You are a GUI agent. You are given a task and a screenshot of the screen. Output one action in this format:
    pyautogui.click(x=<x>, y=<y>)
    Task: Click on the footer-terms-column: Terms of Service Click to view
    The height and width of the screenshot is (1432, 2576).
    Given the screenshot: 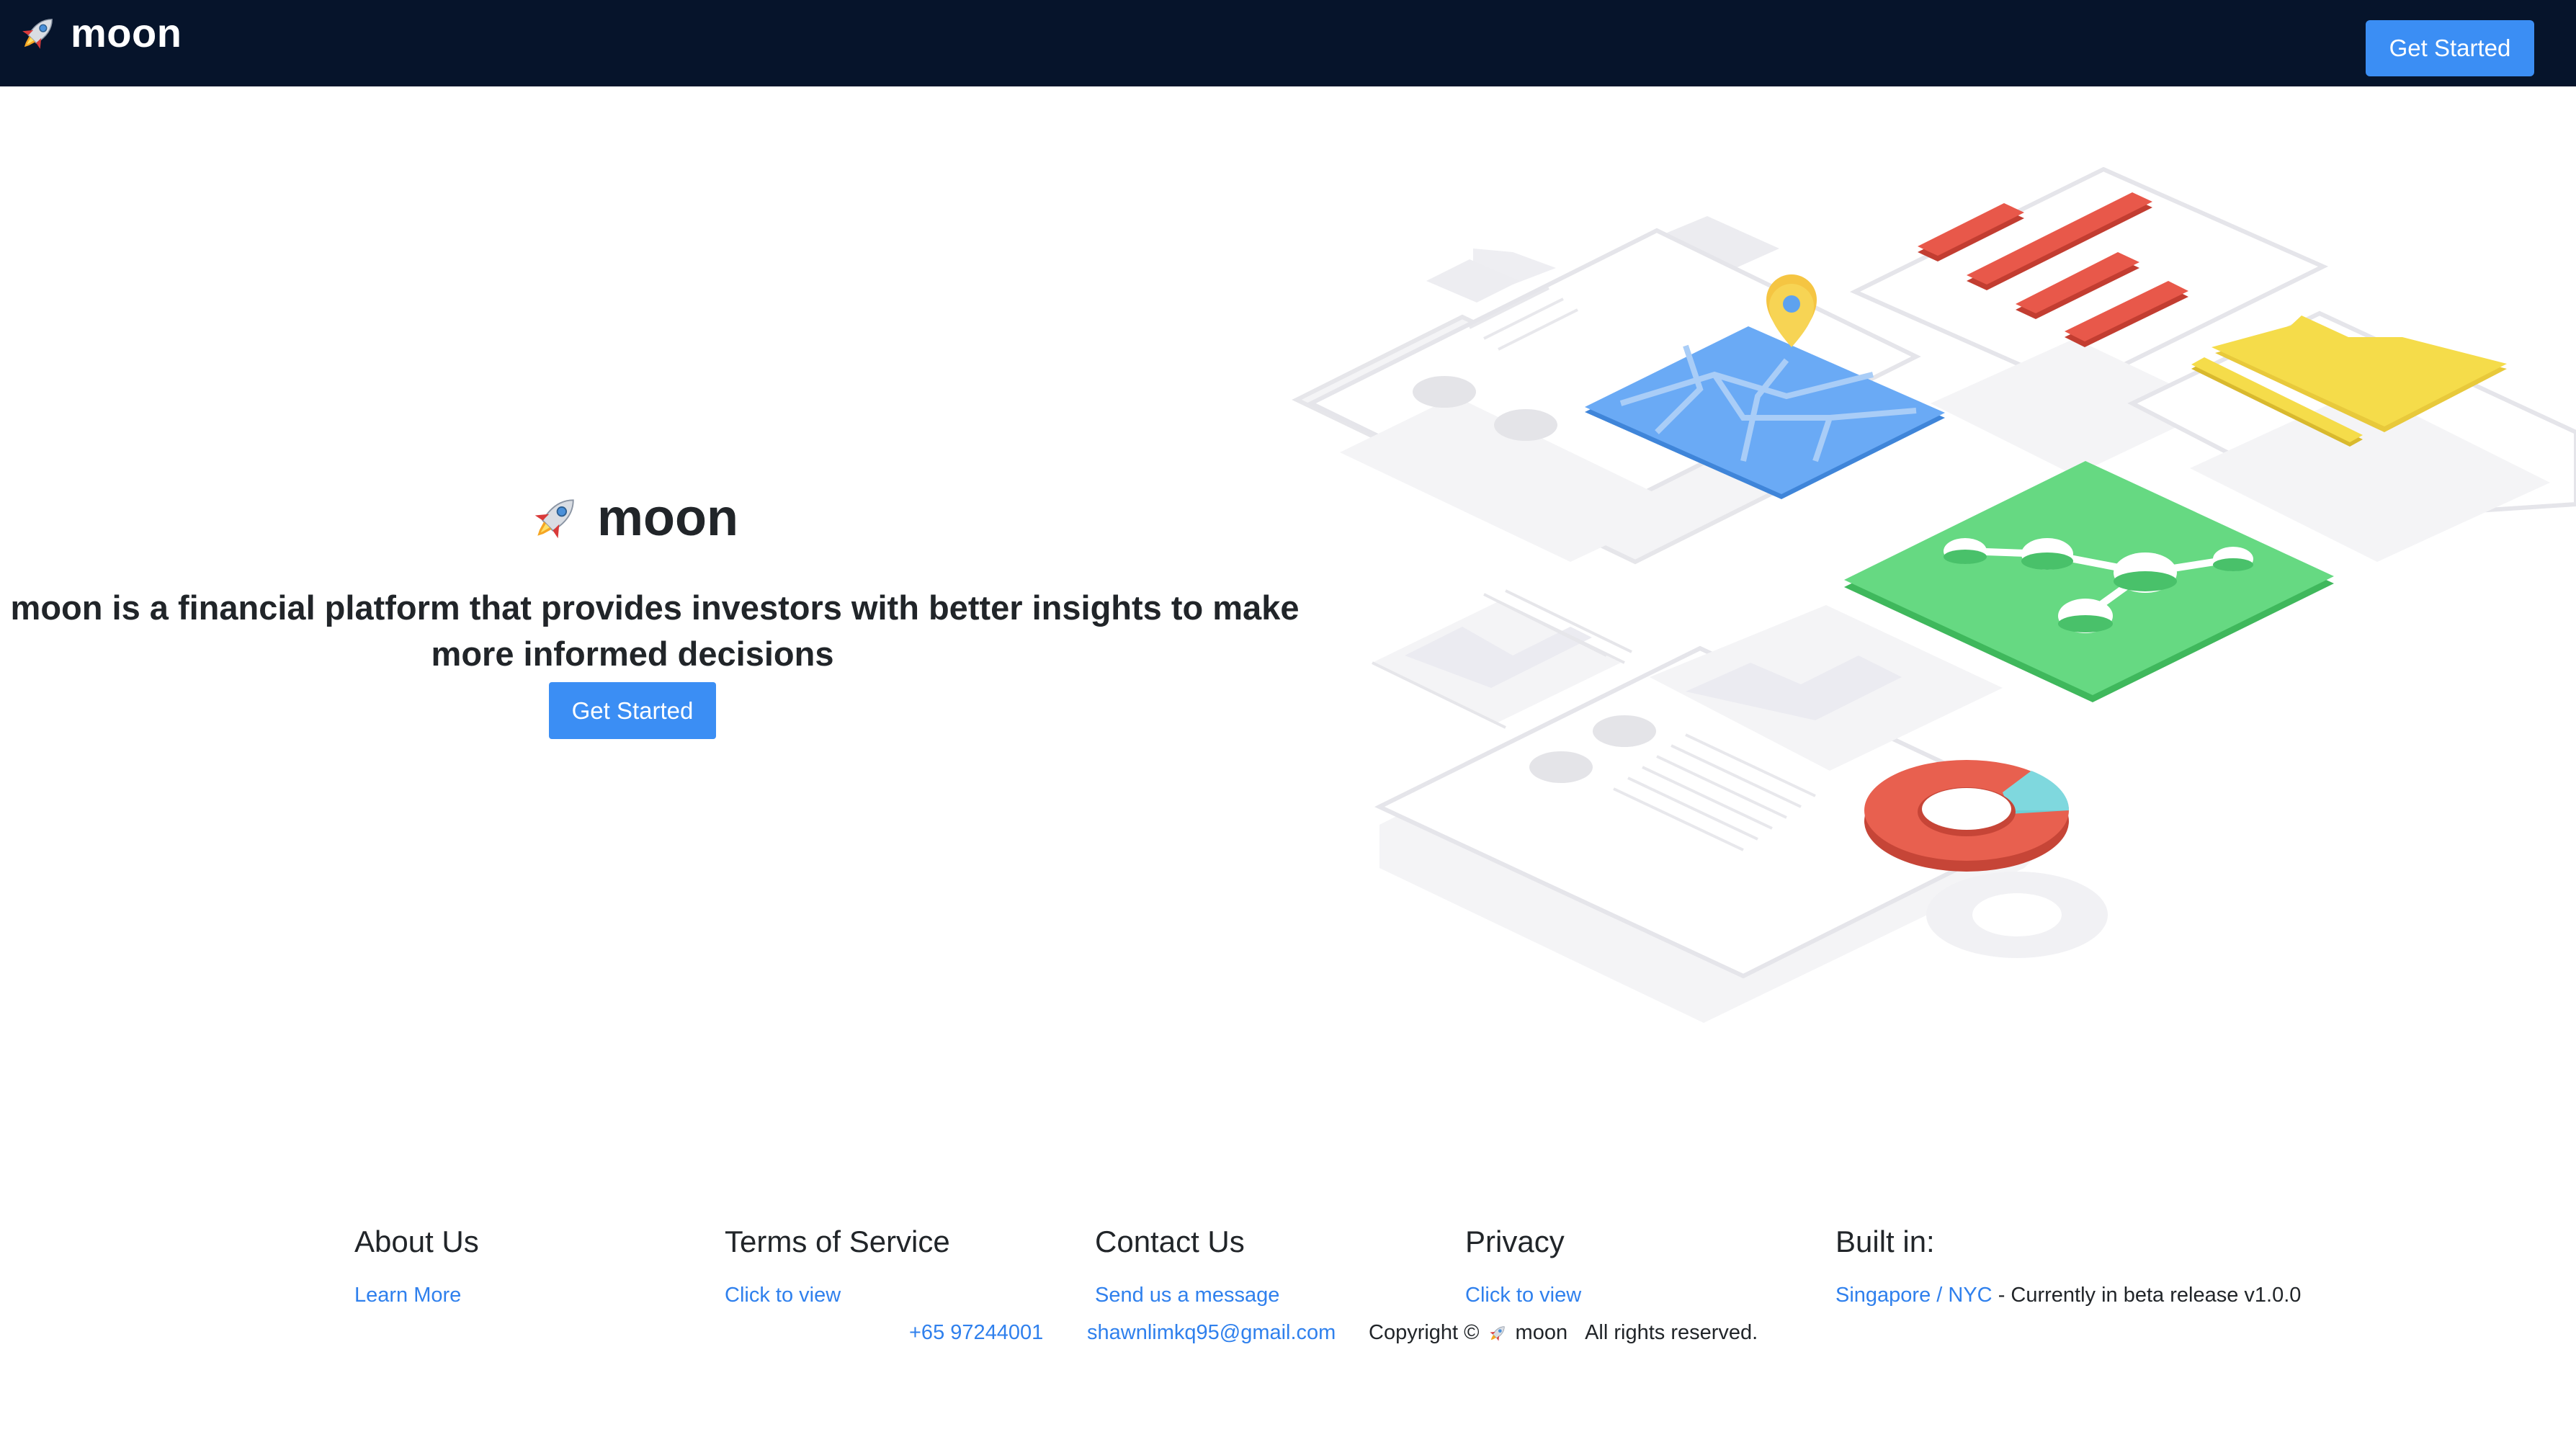 What is the action you would take?
    pyautogui.click(x=838, y=1266)
    